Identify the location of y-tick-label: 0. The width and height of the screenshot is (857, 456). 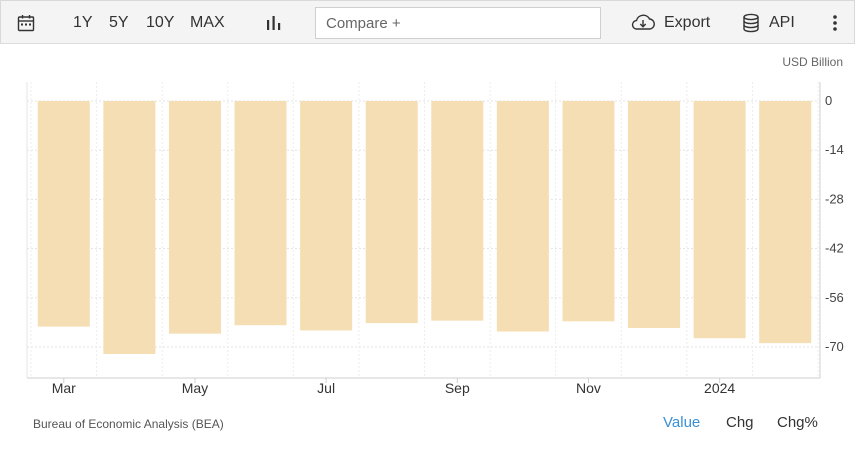
(828, 100).